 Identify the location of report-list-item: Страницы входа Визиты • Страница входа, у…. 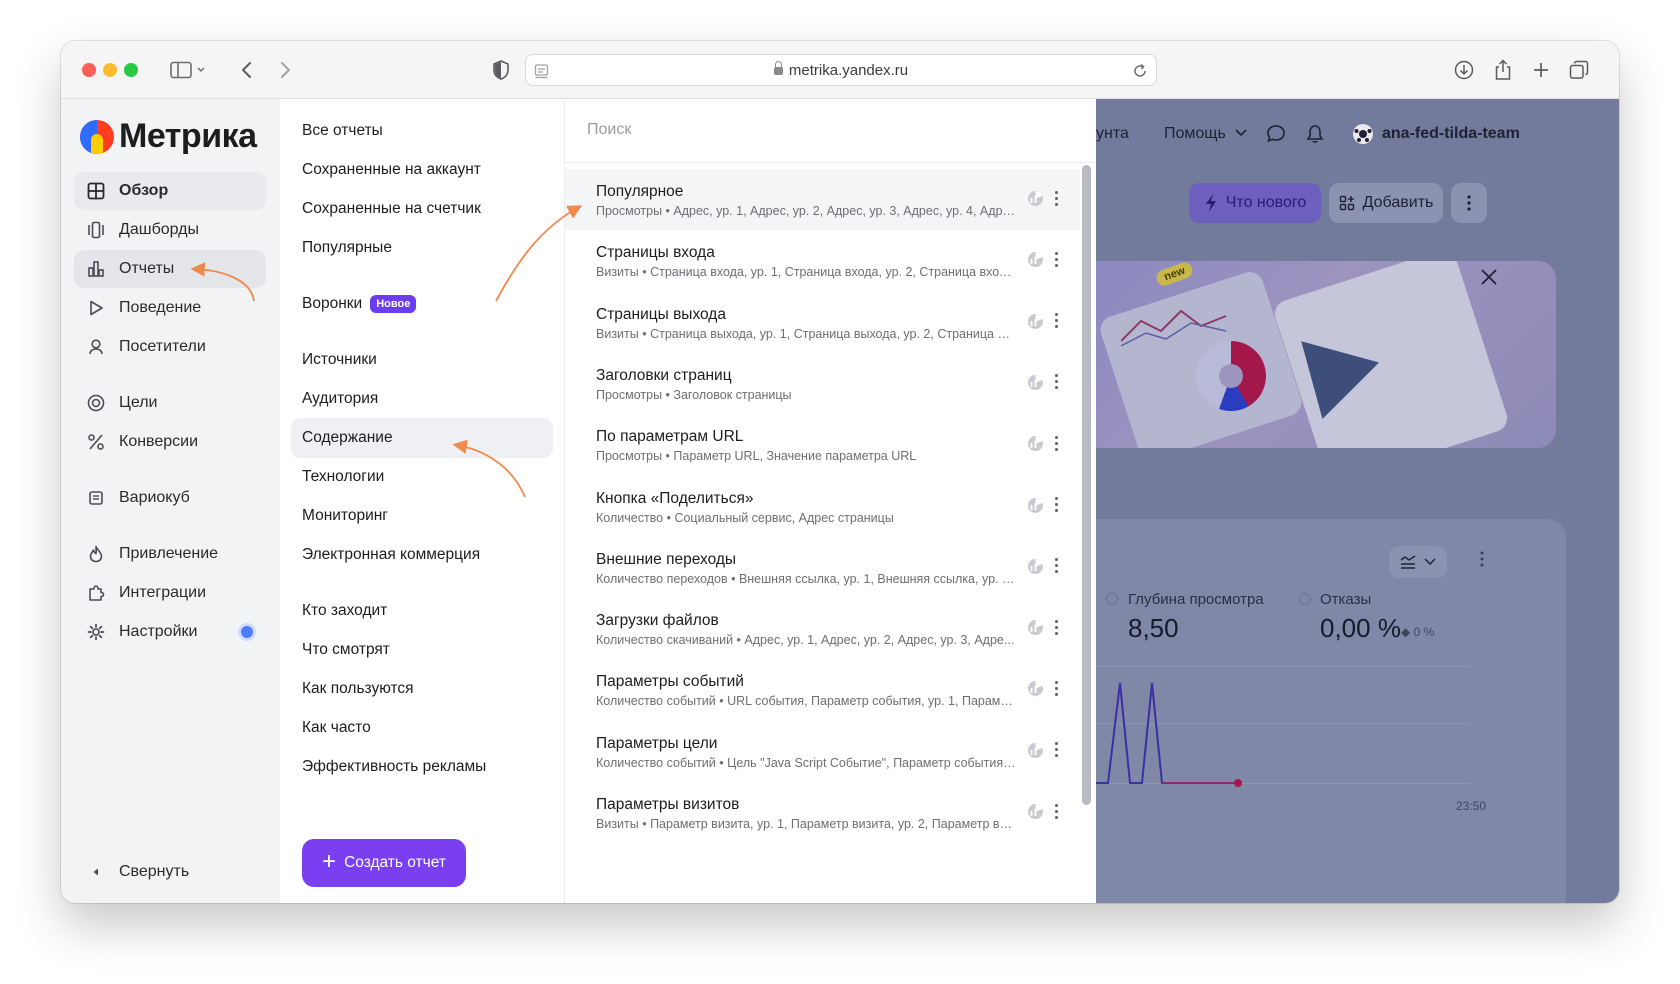
(822, 260).